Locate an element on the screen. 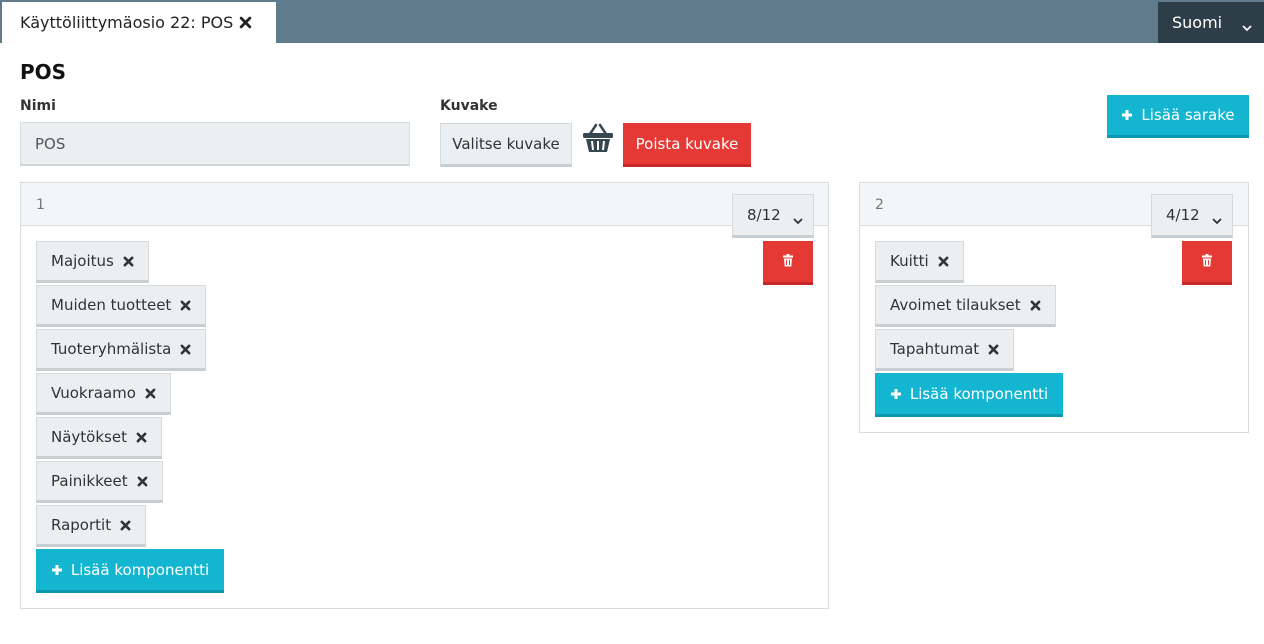 This screenshot has width=1264, height=644. column-header: 1 is located at coordinates (424, 204).